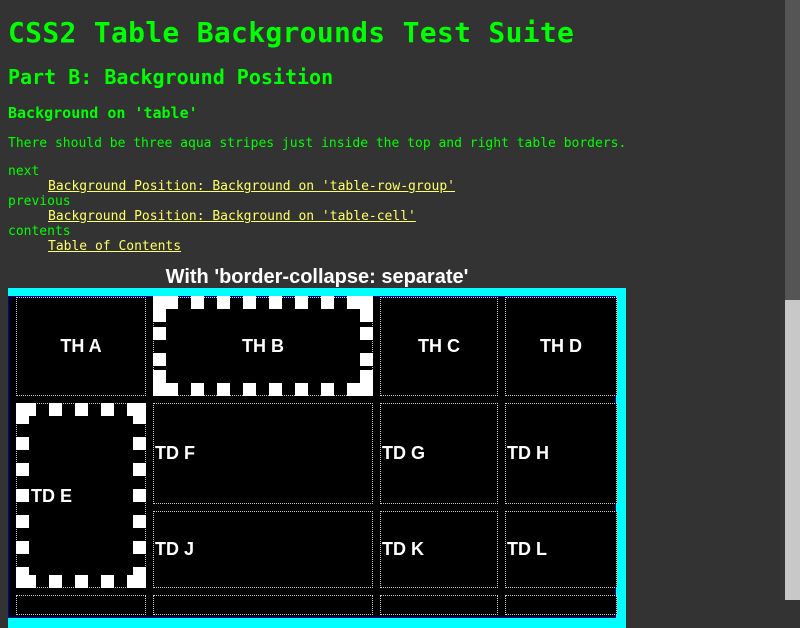 The image size is (800, 628). I want to click on table-cell-g: TD G, so click(439, 453).